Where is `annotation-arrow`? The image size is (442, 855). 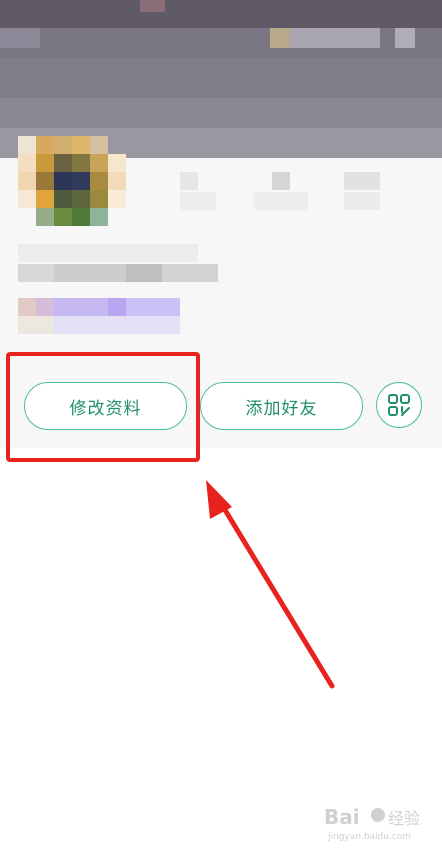 annotation-arrow is located at coordinates (270, 584).